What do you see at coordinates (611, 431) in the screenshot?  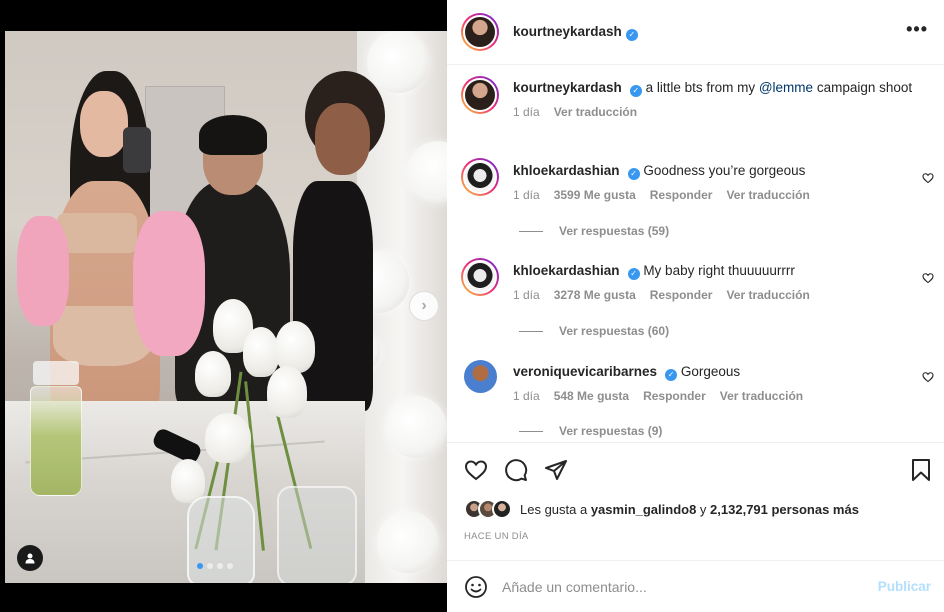 I see `view-replies-label: Ver respuestas (9)` at bounding box center [611, 431].